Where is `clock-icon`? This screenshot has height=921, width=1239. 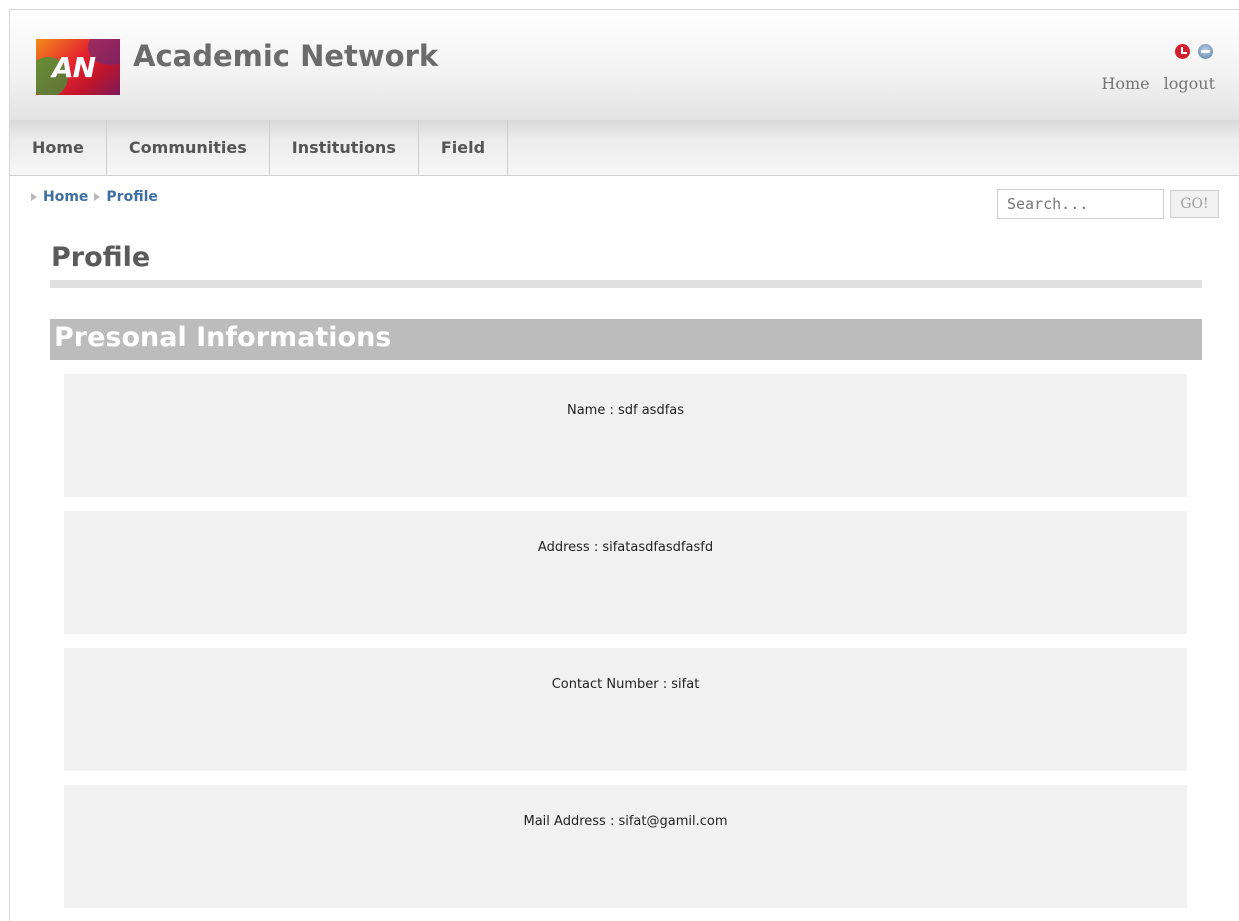 clock-icon is located at coordinates (1182, 51).